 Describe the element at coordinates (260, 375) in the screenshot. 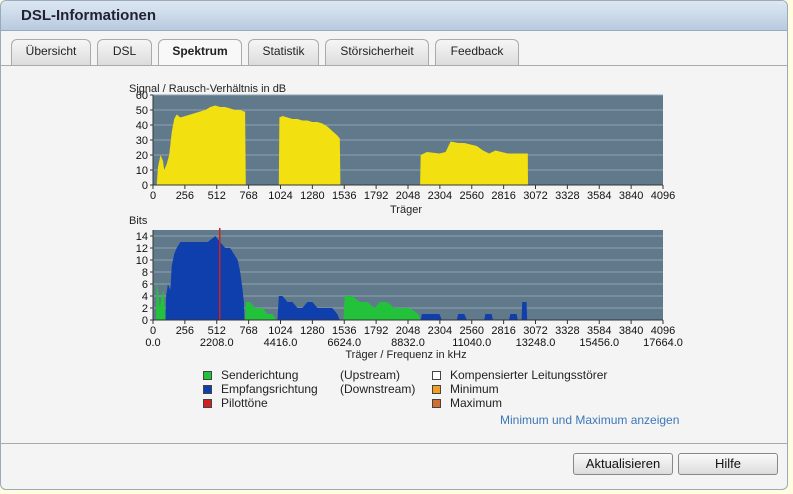

I see `legend-upstream-label: Senderichtung` at that location.